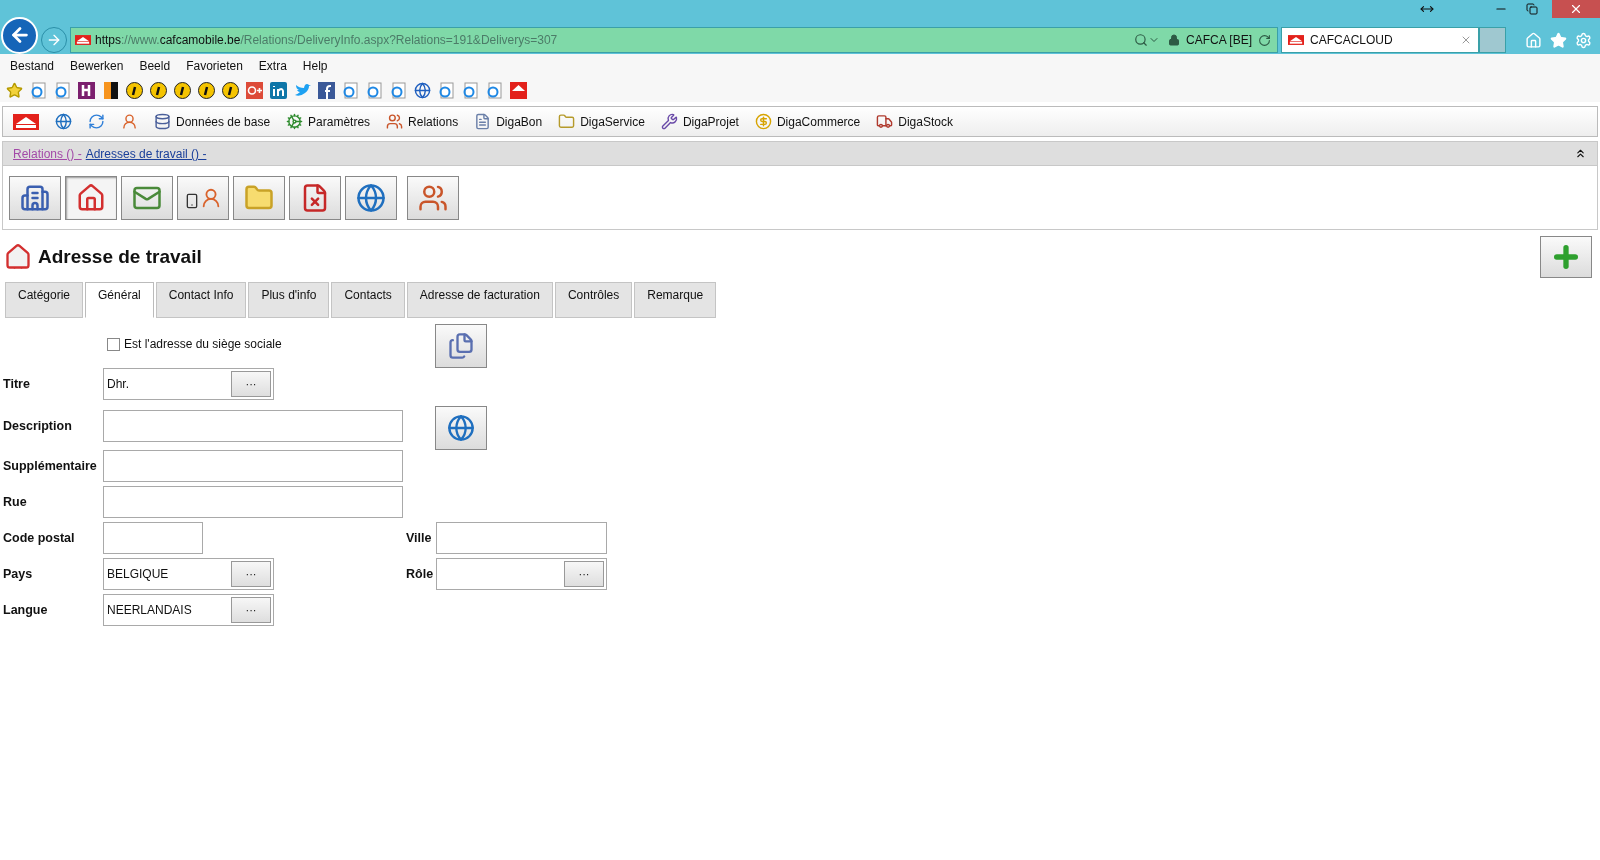  I want to click on browser-tab: CAFCACLOUD, so click(1380, 40).